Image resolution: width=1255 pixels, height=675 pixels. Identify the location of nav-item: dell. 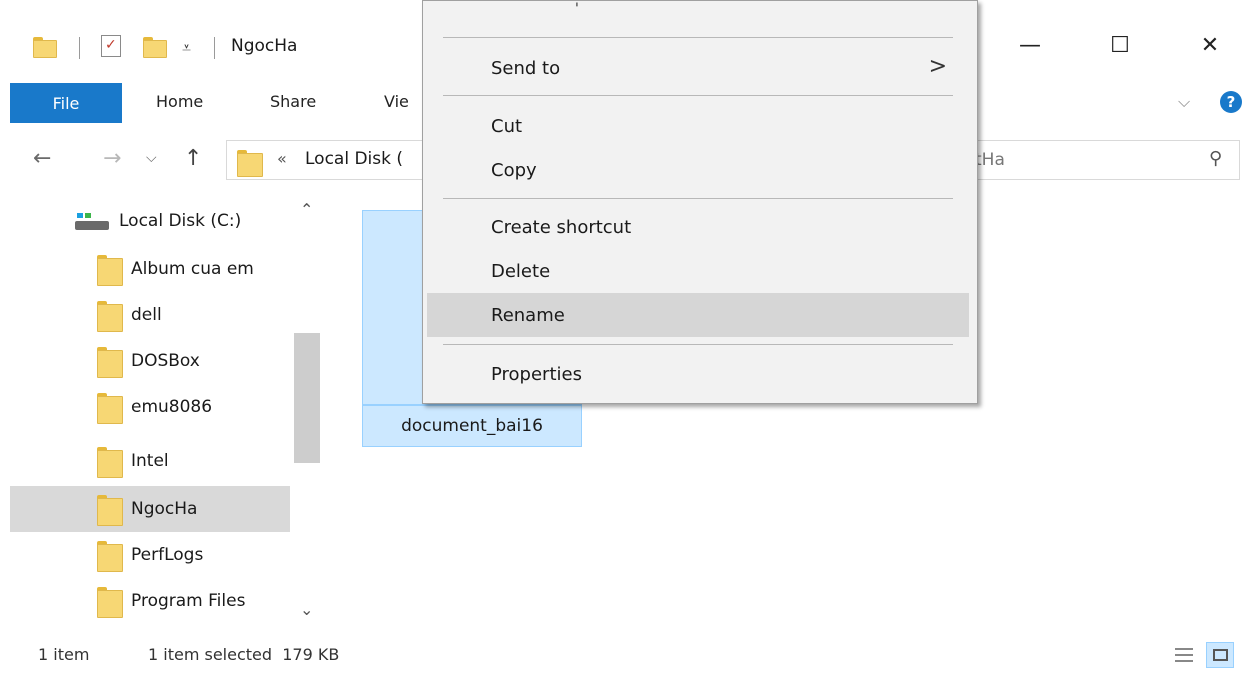
(150, 315).